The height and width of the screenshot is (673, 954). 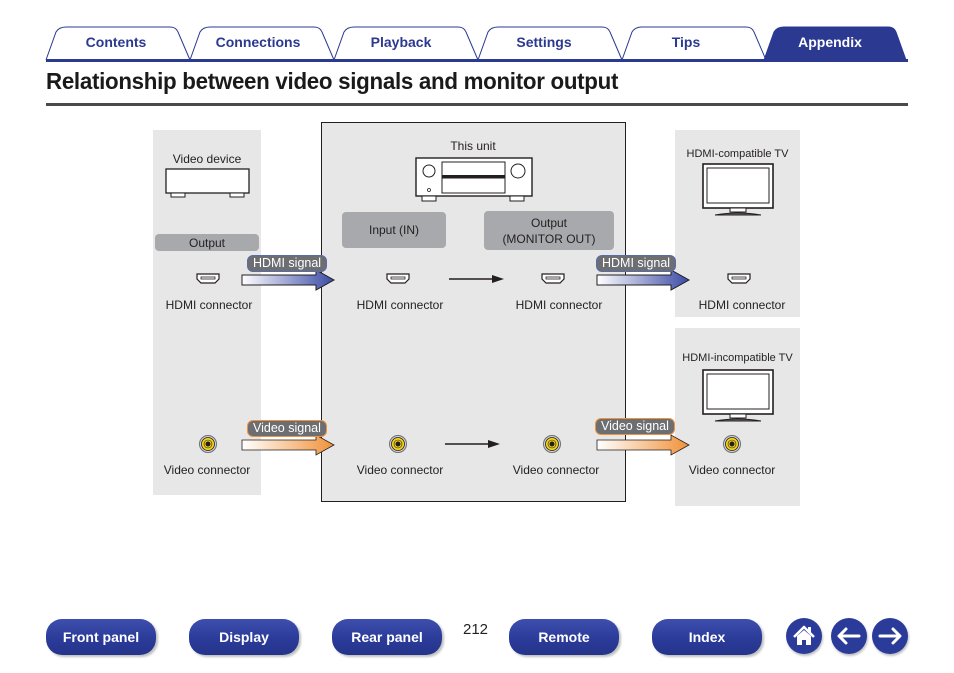 I want to click on home-button, so click(x=804, y=636).